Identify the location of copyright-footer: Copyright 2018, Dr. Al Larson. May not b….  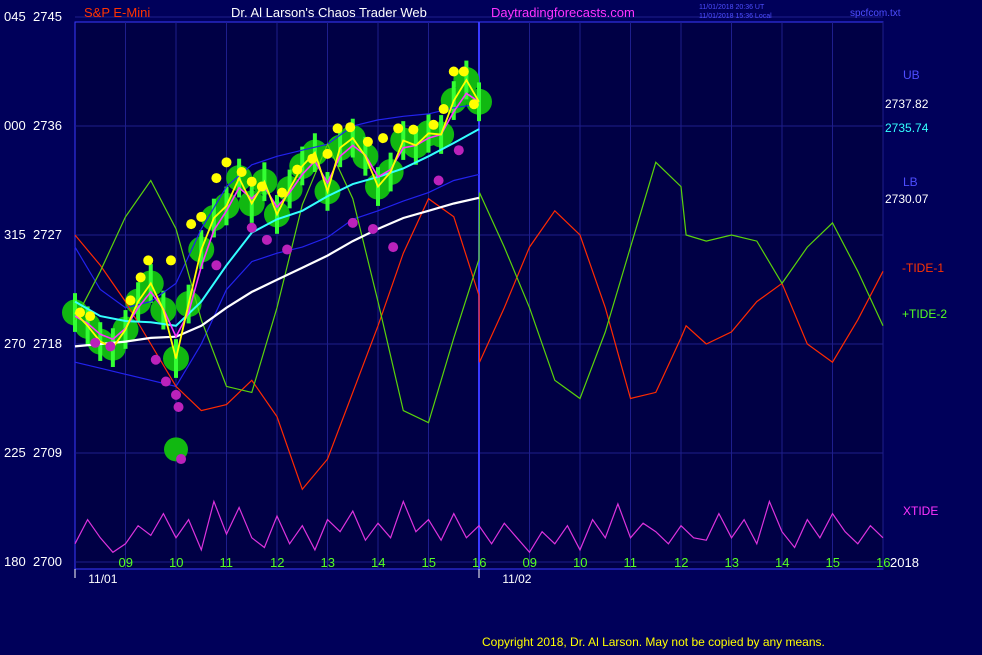
(653, 642).